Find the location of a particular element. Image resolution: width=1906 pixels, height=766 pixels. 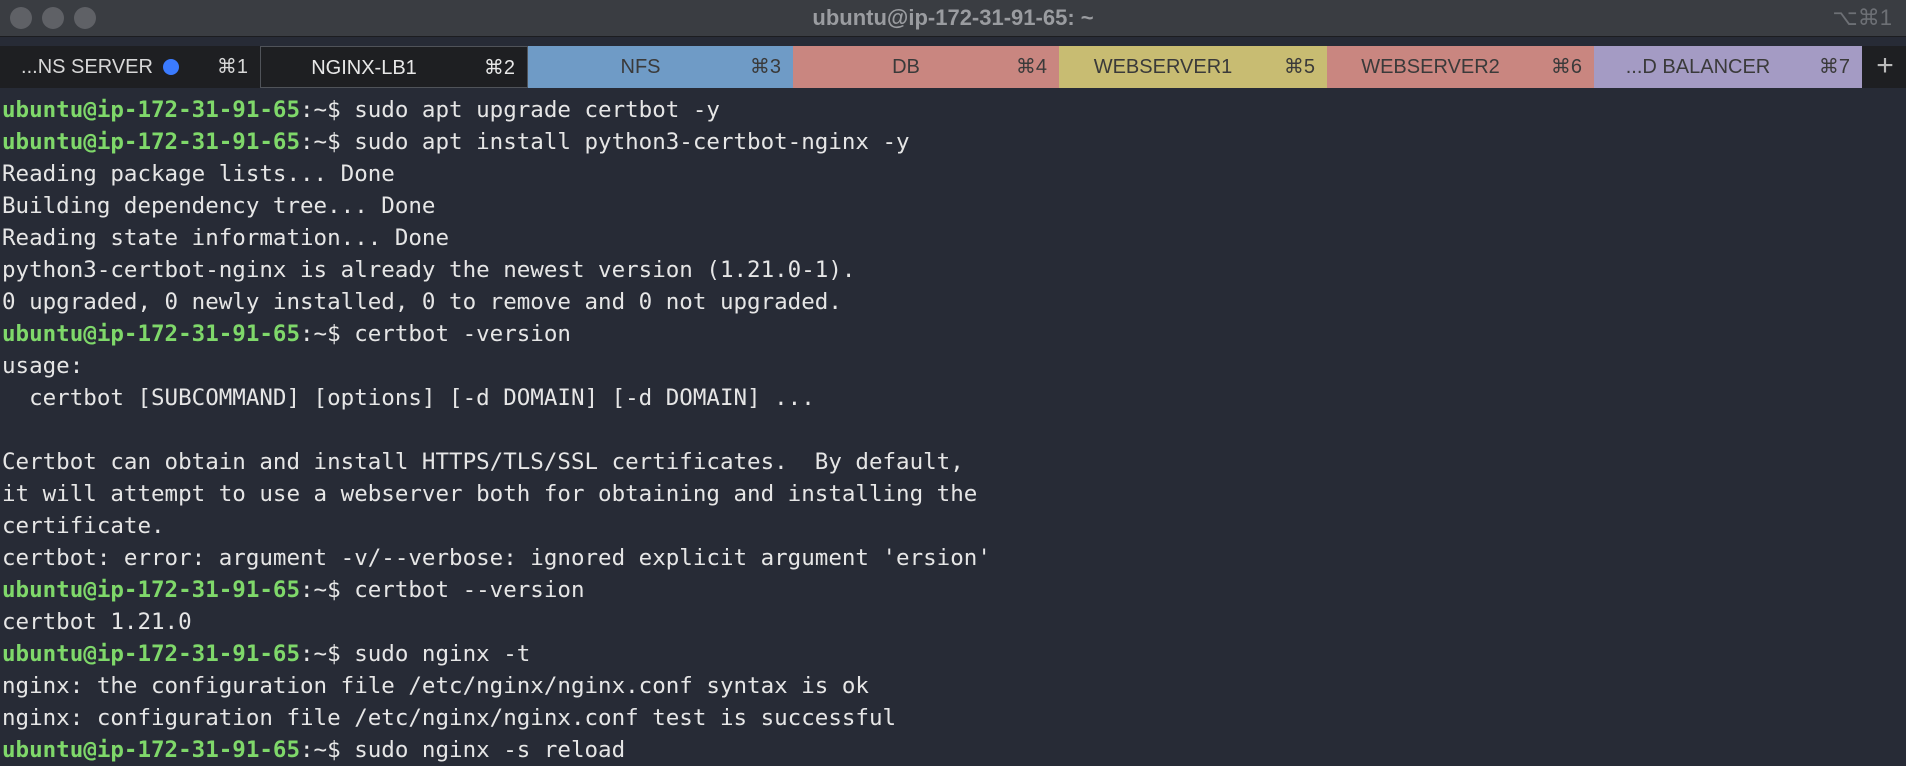

output-line: Reading state information... Done is located at coordinates (954, 238).